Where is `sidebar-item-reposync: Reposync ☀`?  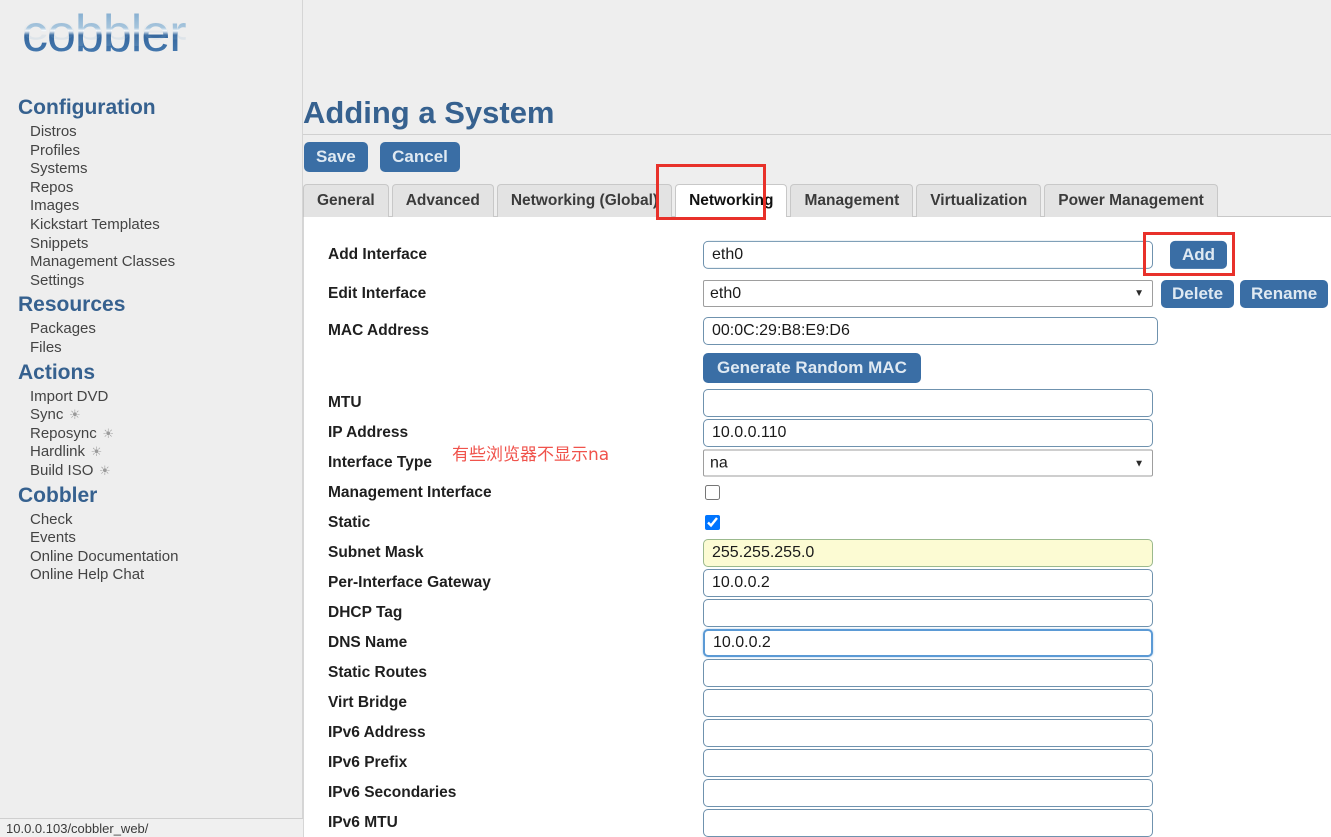
sidebar-item-reposync: Reposync ☀ is located at coordinates (151, 434).